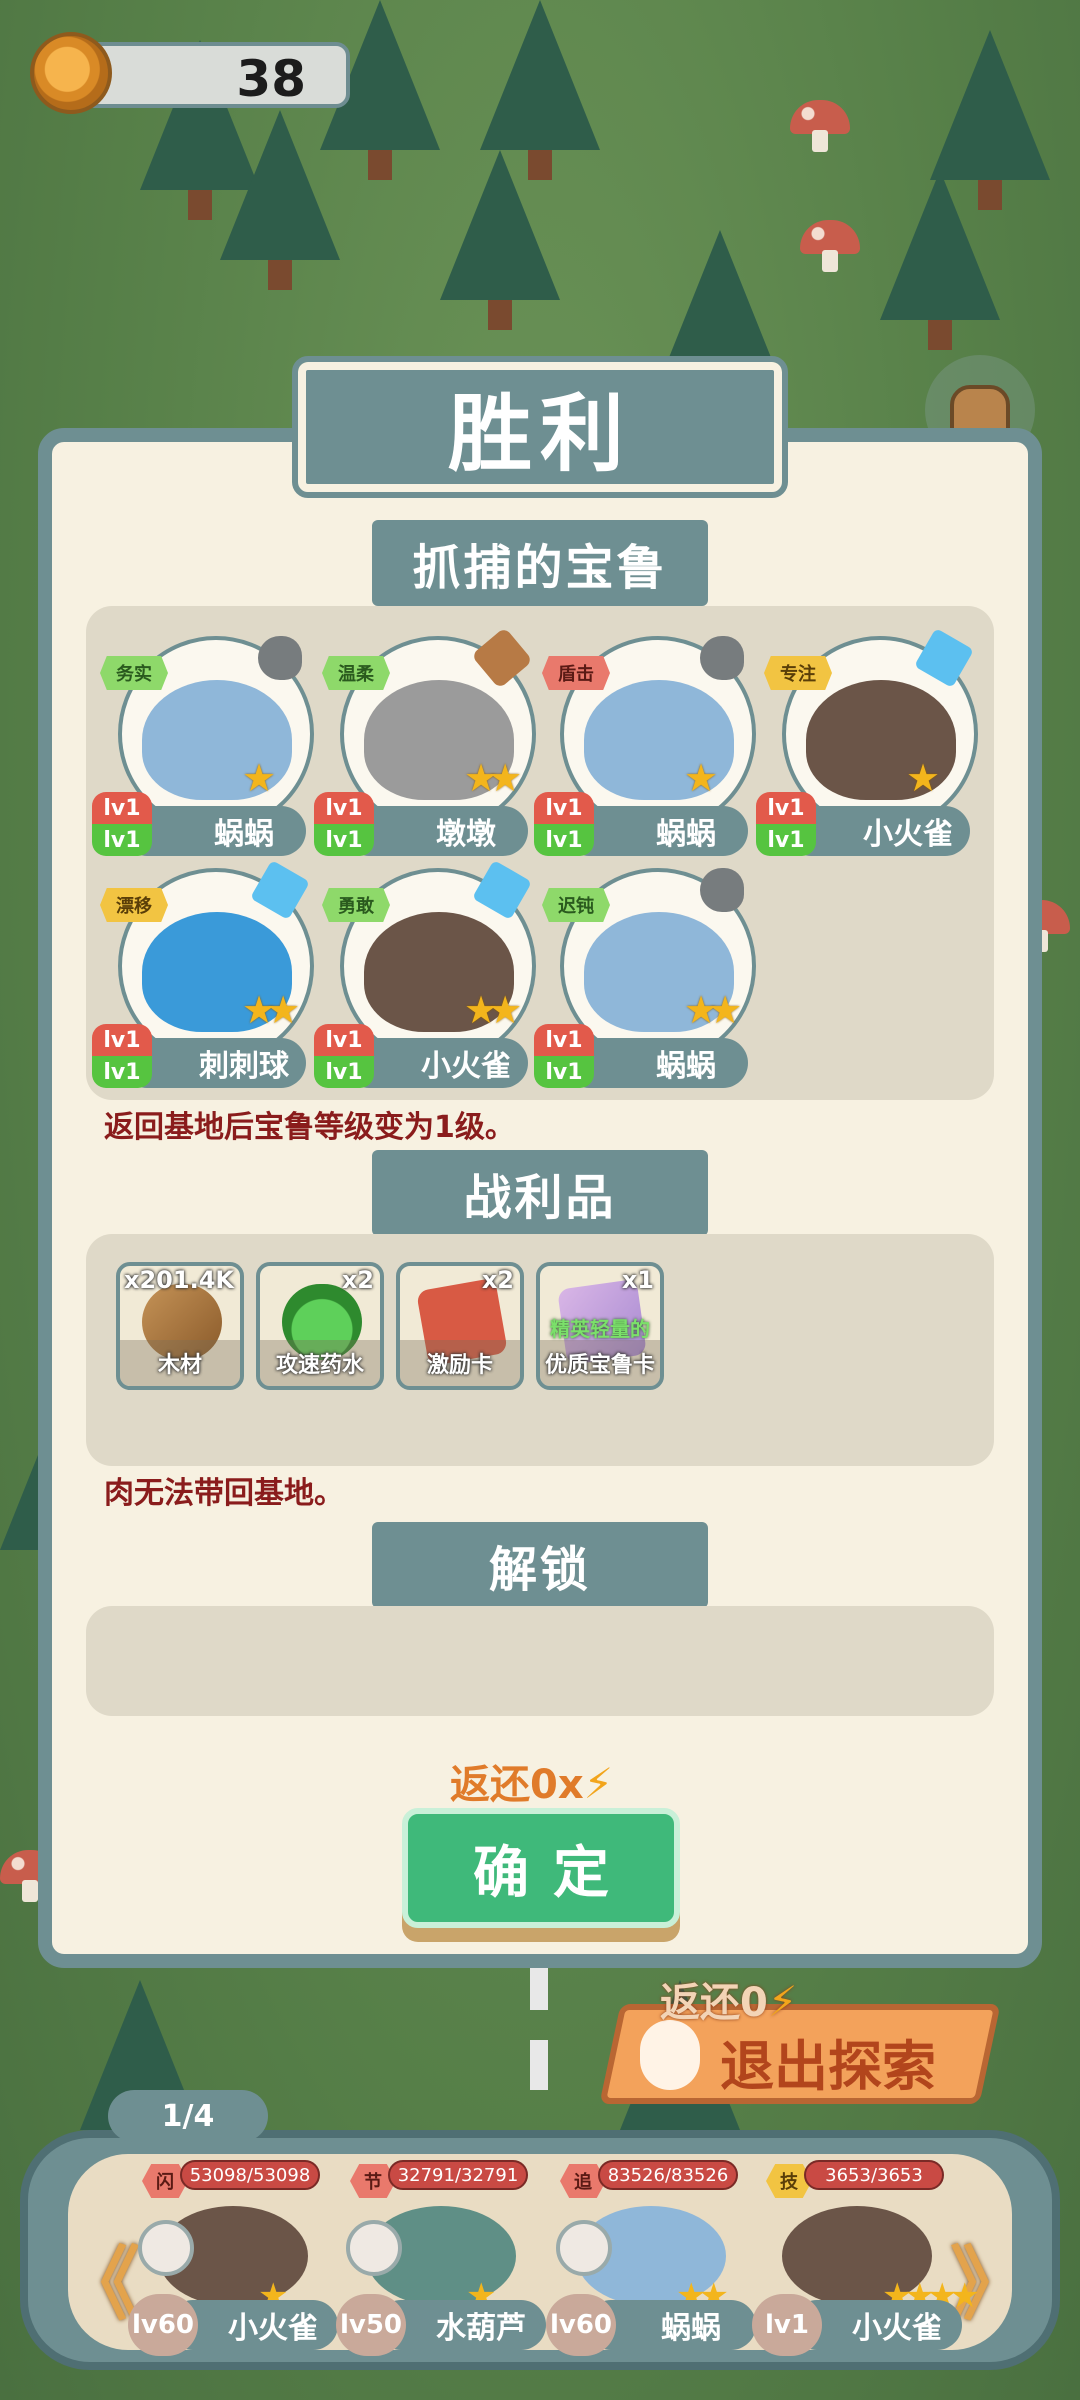  Describe the element at coordinates (356, 673) in the screenshot. I see `pet-trait-badge: 温柔` at that location.